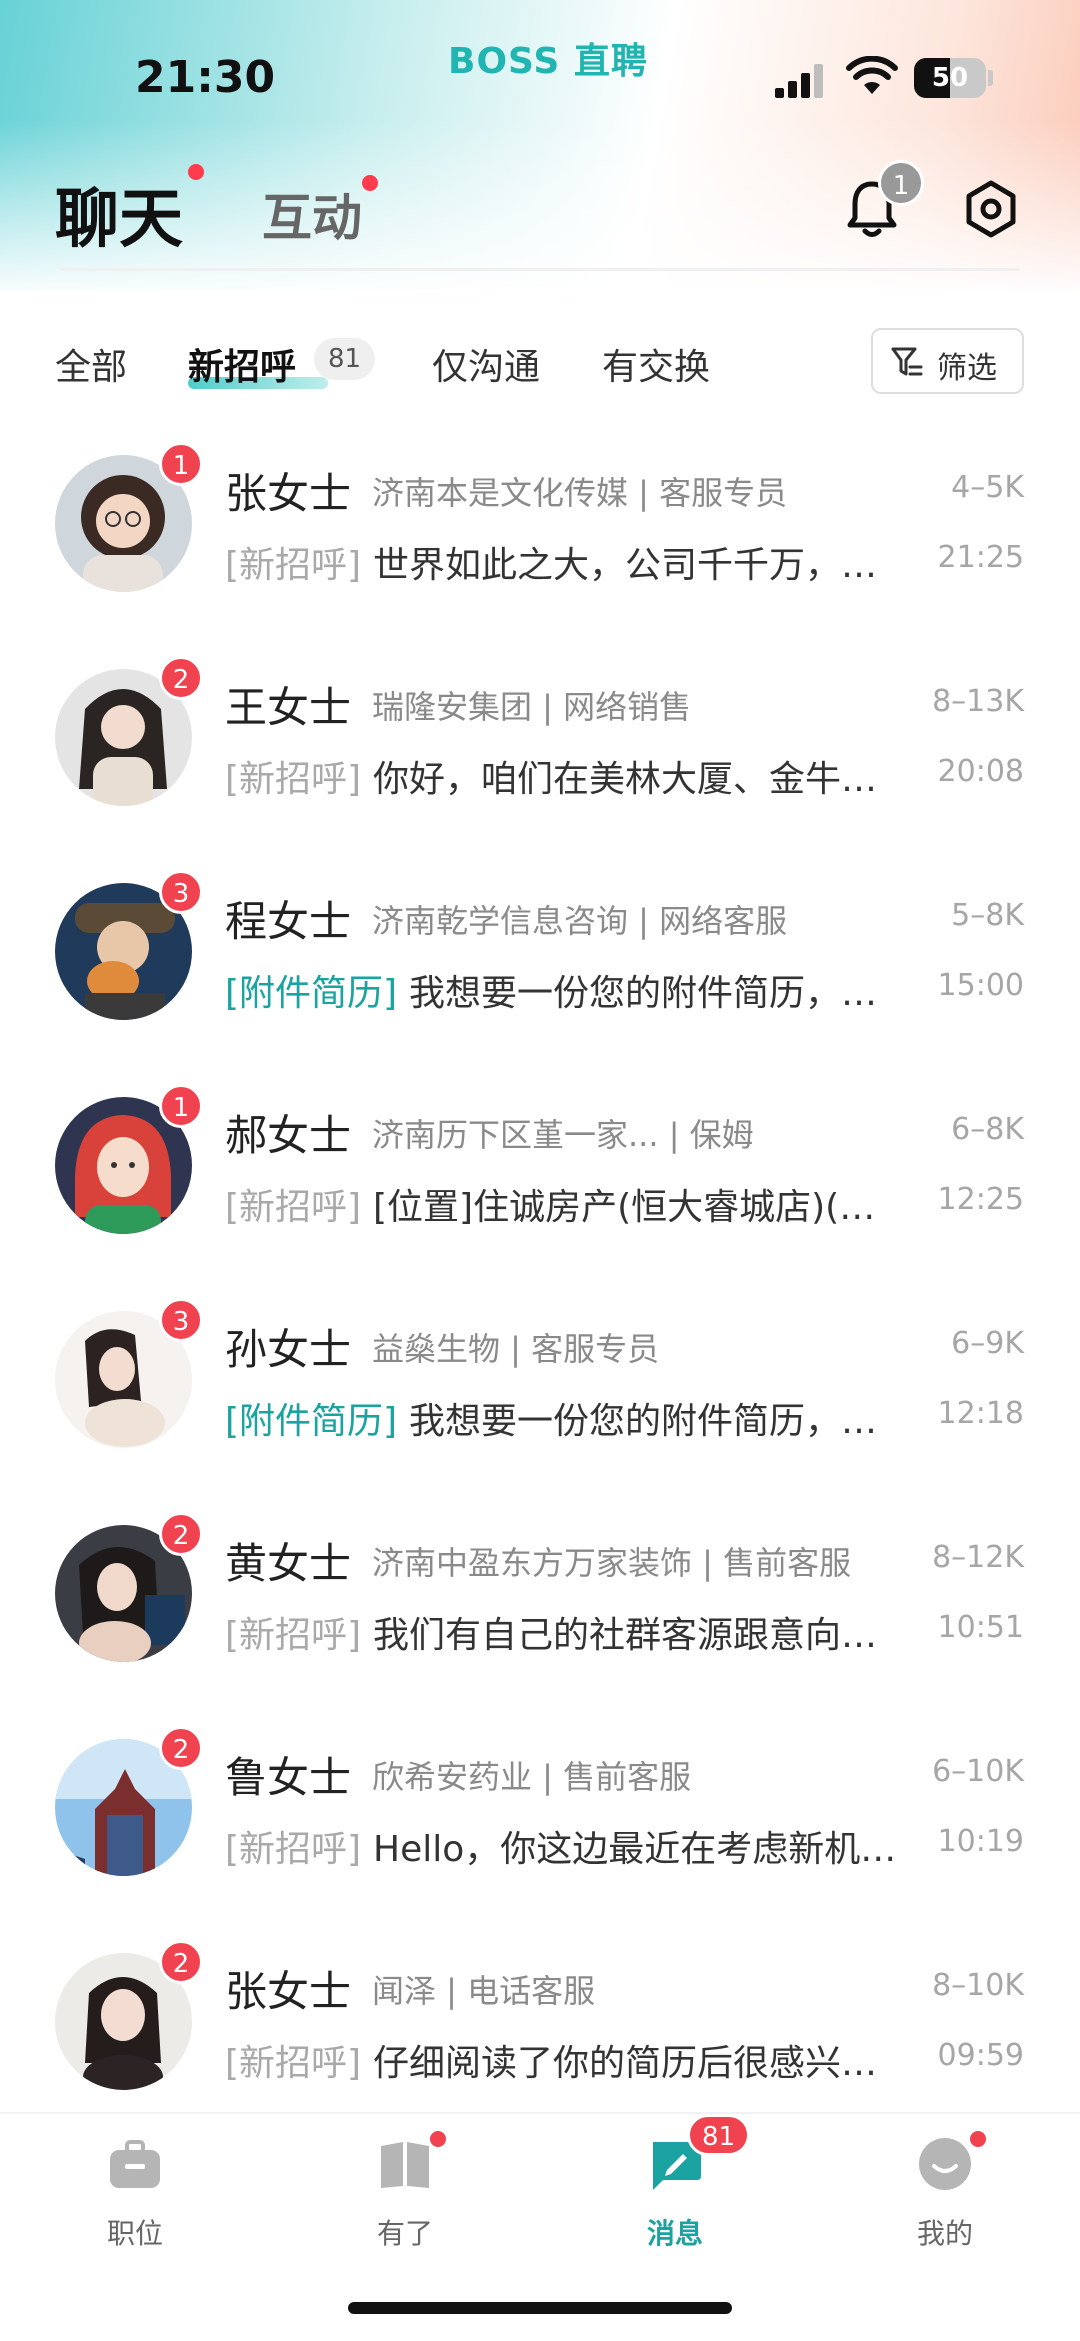 This screenshot has height=2341, width=1080. What do you see at coordinates (405, 2165) in the screenshot?
I see `book-icon` at bounding box center [405, 2165].